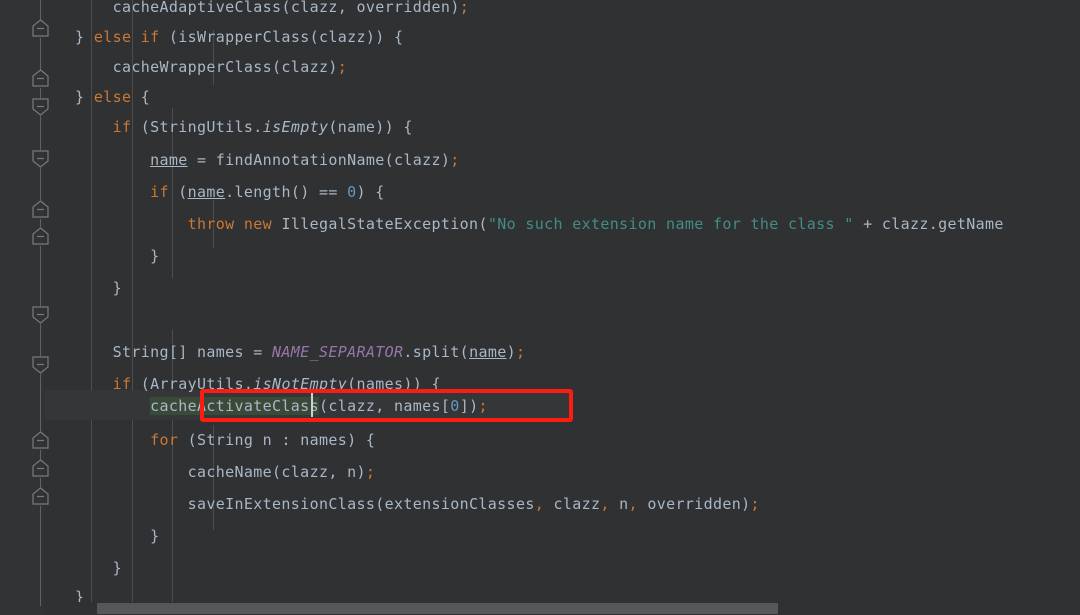  Describe the element at coordinates (670, 224) in the screenshot. I see `code-token: "No such extension name for the class "` at that location.